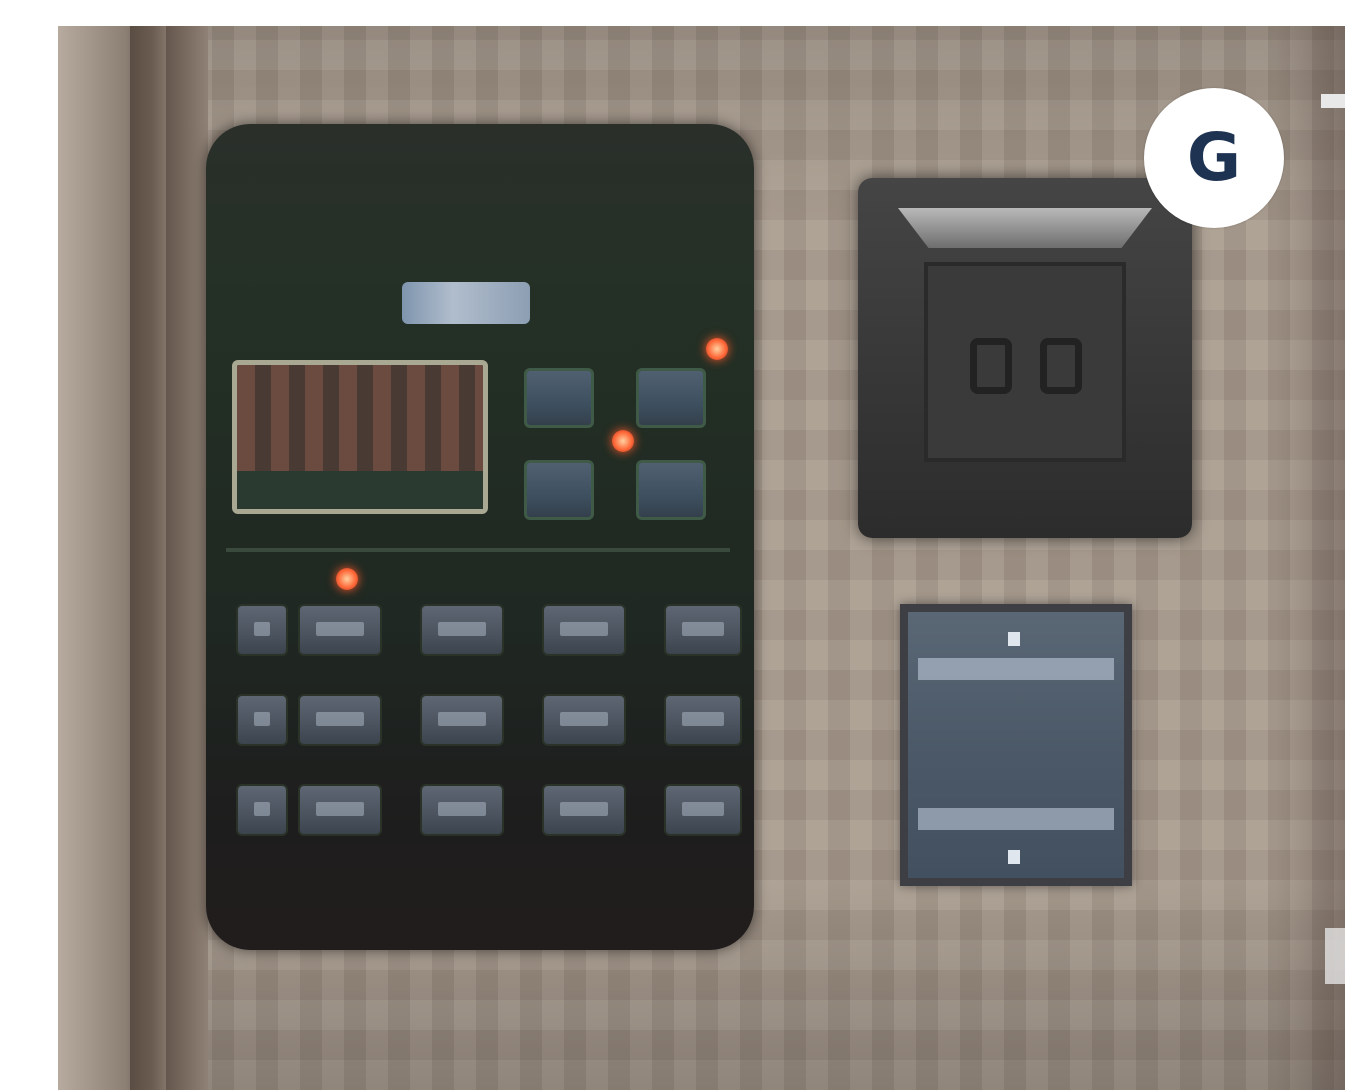 The height and width of the screenshot is (1090, 1345). What do you see at coordinates (1016, 819) in the screenshot?
I see `switch-bar-bottom` at bounding box center [1016, 819].